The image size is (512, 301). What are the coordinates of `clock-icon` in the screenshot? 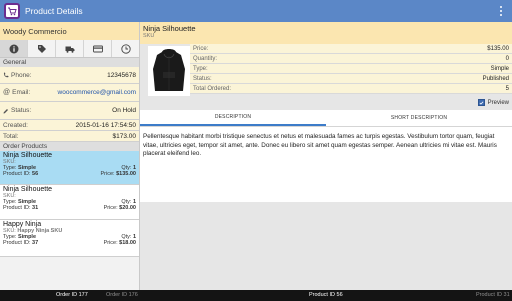 It's located at (125, 48).